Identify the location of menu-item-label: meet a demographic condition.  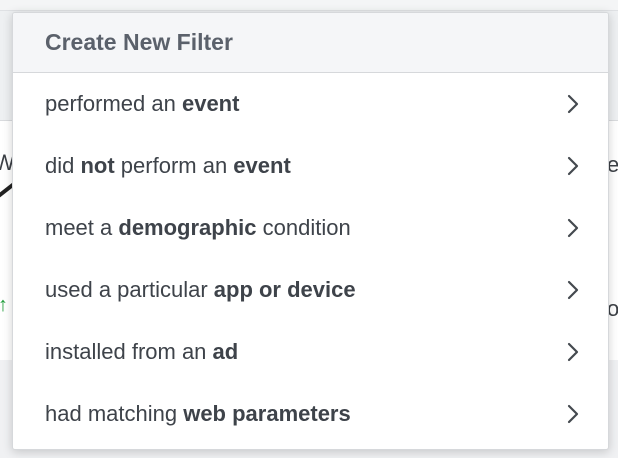
(198, 228).